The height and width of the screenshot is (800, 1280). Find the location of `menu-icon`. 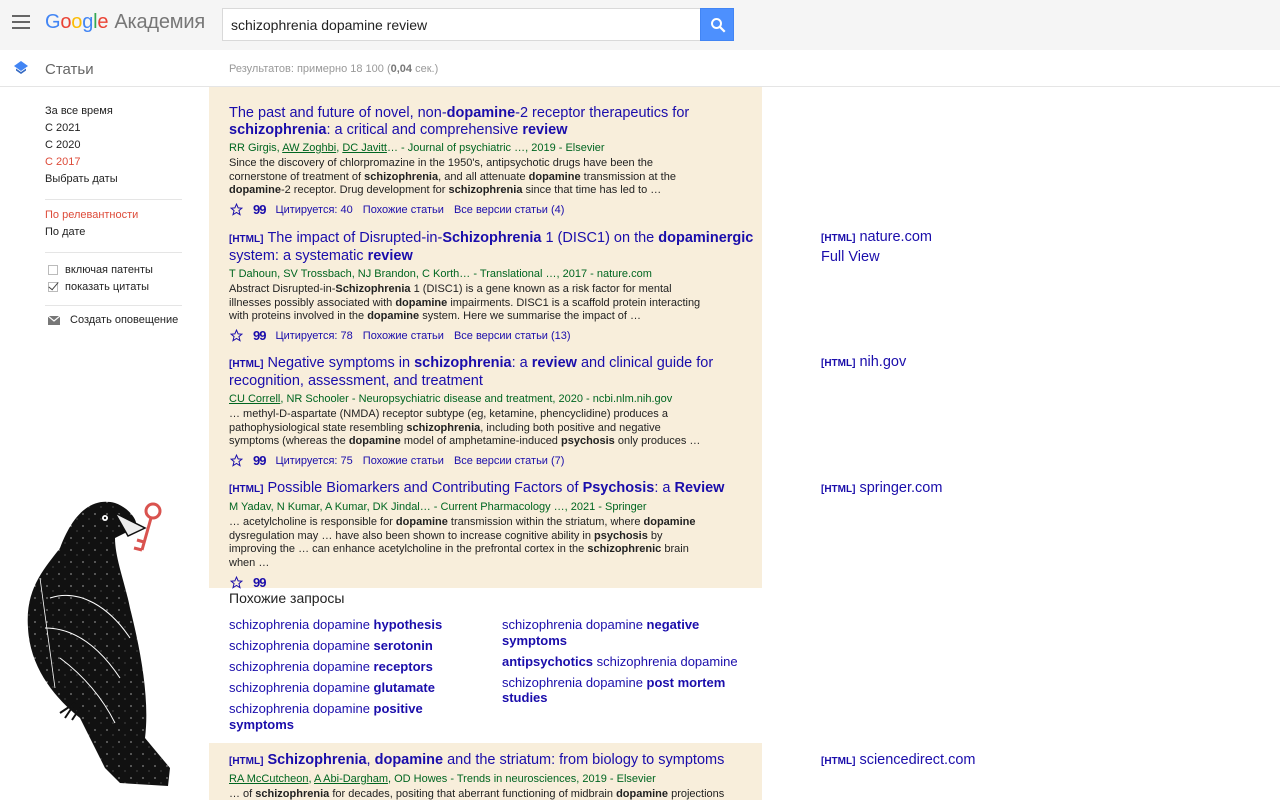

menu-icon is located at coordinates (21, 22).